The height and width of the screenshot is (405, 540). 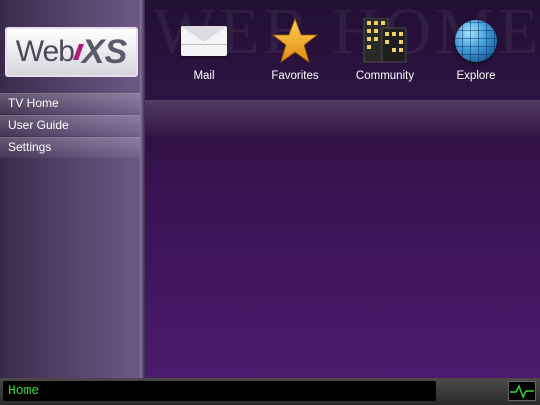 I want to click on app-favorites: Favorites, so click(x=295, y=49).